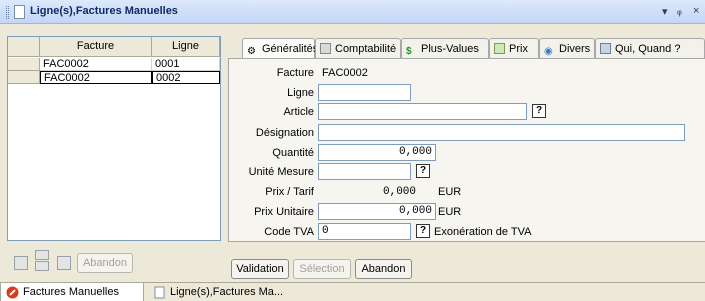 This screenshot has width=705, height=301. What do you see at coordinates (281, 172) in the screenshot?
I see `label-unite-mesure: Unité Mesure` at bounding box center [281, 172].